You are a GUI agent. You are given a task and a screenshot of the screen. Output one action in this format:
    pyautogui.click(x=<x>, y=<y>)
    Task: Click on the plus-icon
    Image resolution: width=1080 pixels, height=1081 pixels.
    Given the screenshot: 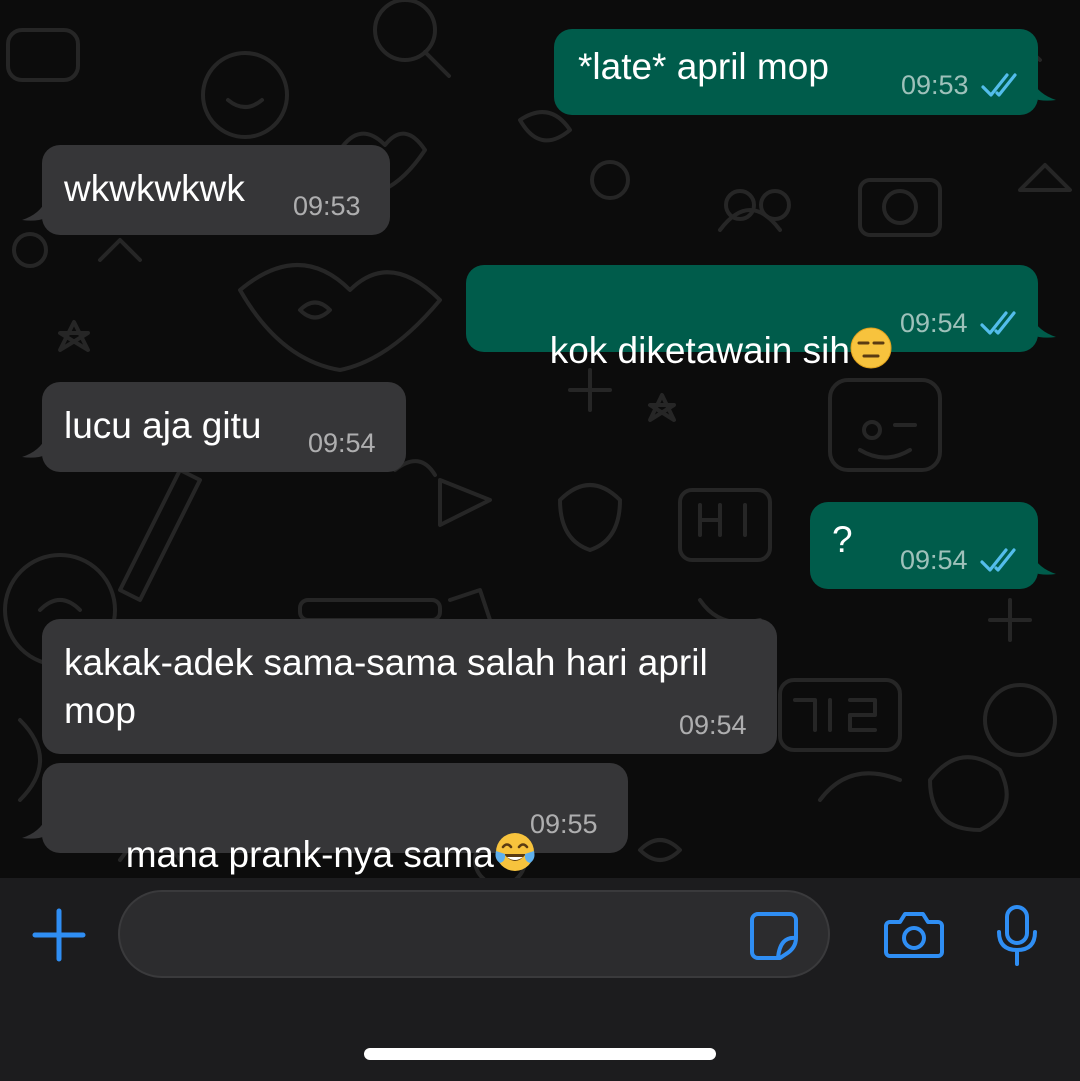 What is the action you would take?
    pyautogui.click(x=59, y=935)
    